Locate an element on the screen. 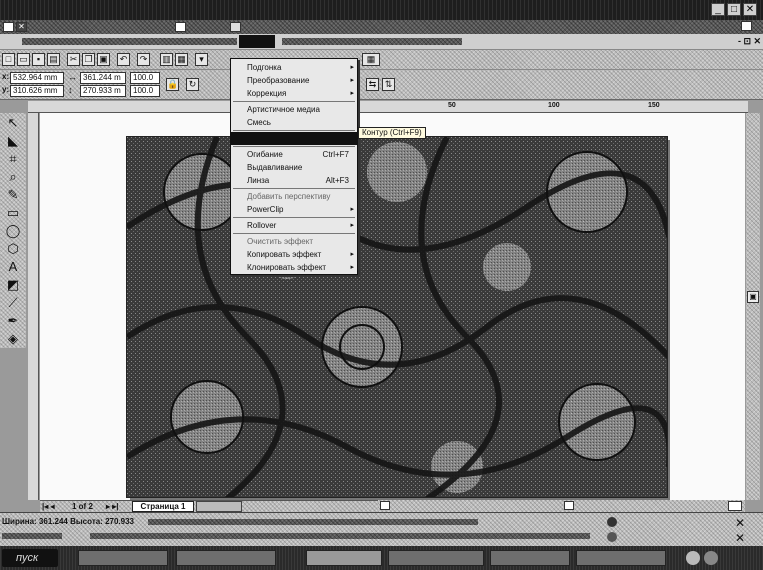 This screenshot has height=570, width=763. scale-y-field: 100.0 is located at coordinates (145, 91).